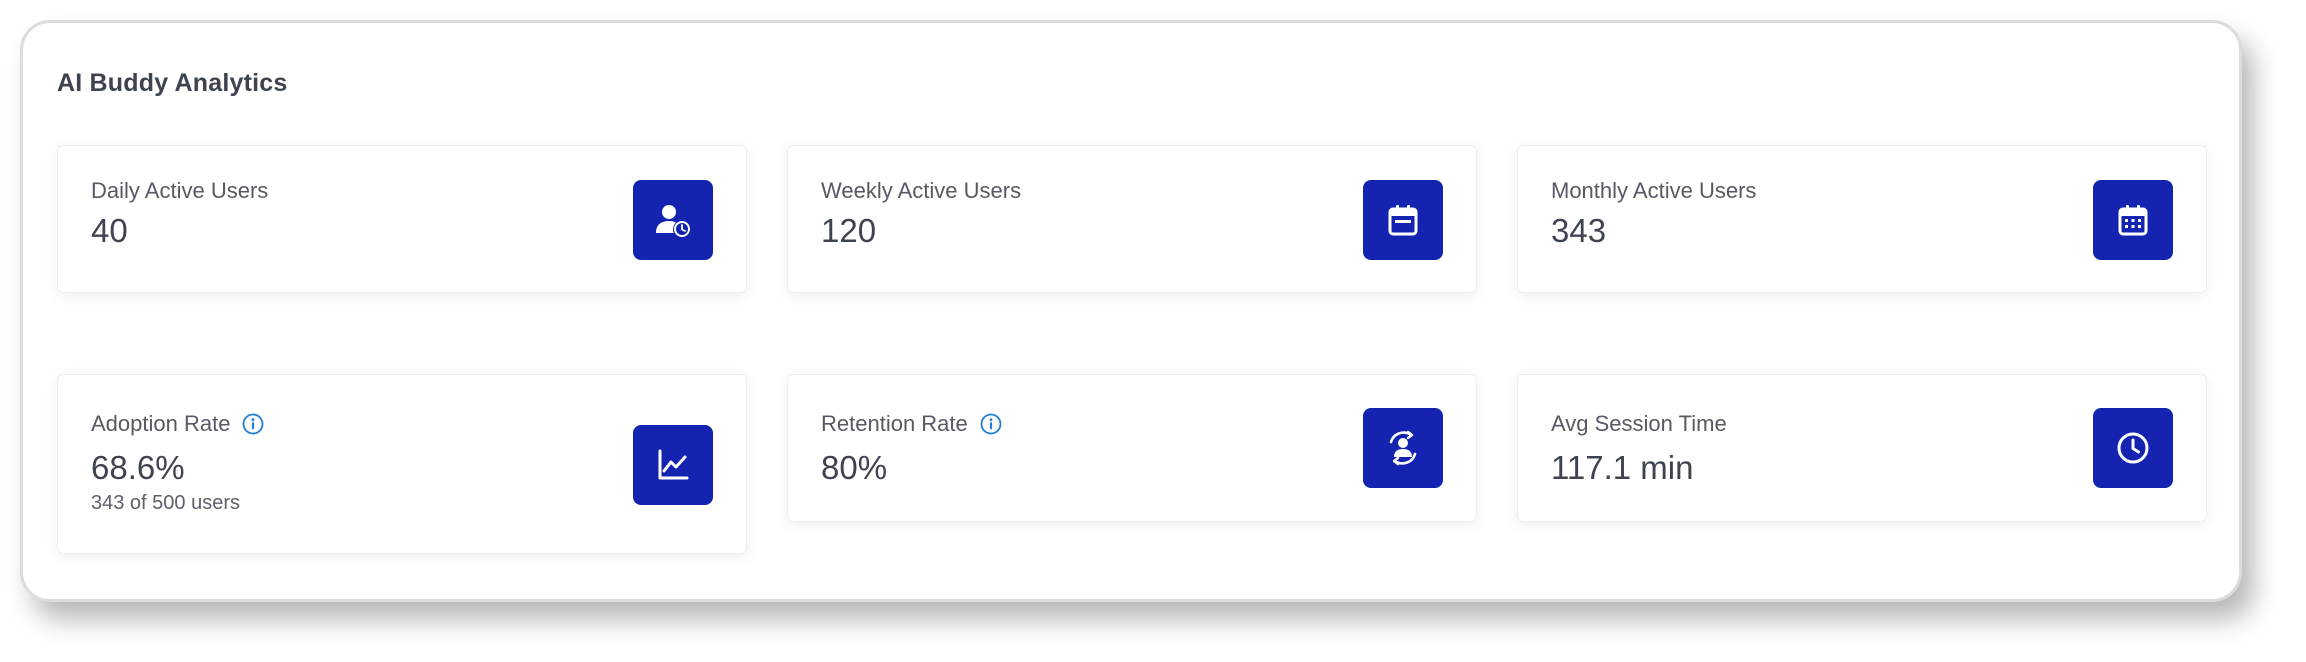 The height and width of the screenshot is (662, 2306). I want to click on clock-icon, so click(2133, 448).